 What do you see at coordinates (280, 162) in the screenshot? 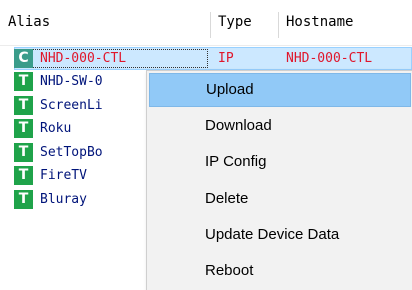
I see `menu-item-ip-config: IP Config` at bounding box center [280, 162].